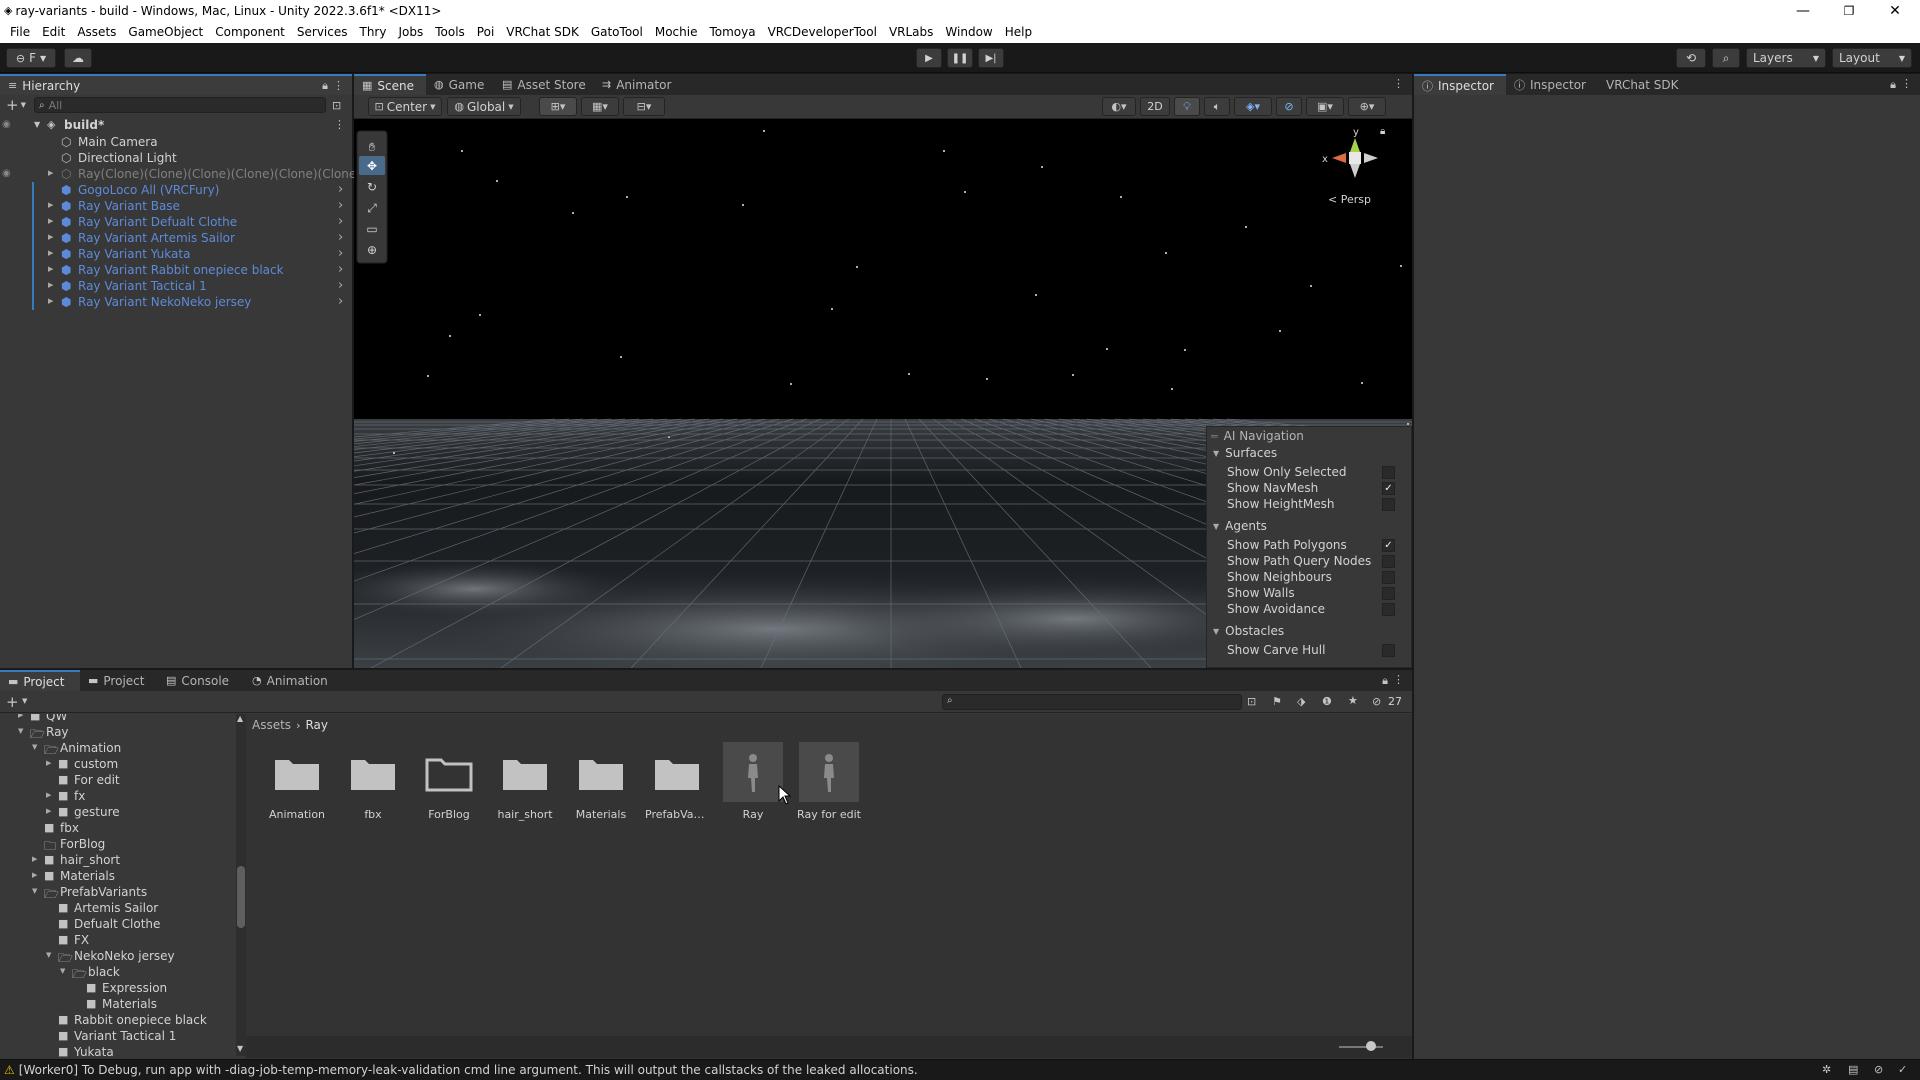 The height and width of the screenshot is (1080, 1920). Describe the element at coordinates (118, 908) in the screenshot. I see `folder-tree-item: ■ Artemis Sailor` at that location.